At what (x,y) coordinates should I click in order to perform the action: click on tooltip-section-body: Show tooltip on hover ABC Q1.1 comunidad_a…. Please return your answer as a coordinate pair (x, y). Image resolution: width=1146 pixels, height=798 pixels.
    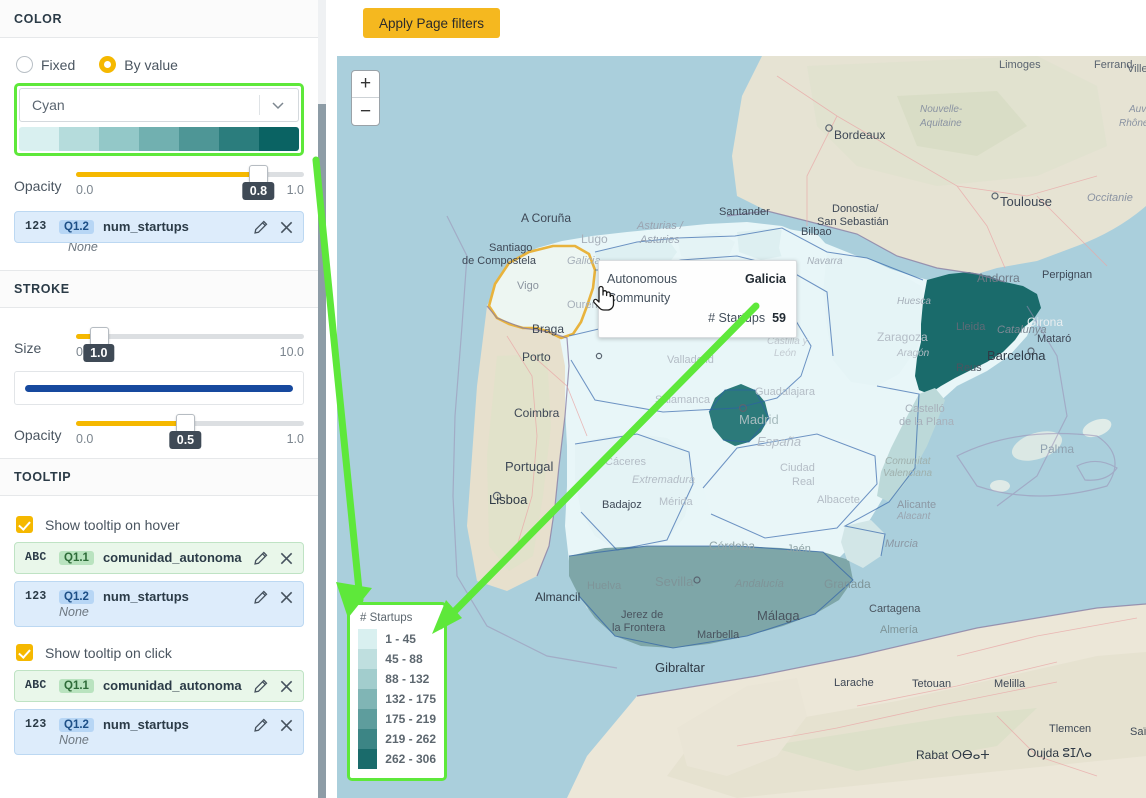
    Looking at the image, I should click on (159, 635).